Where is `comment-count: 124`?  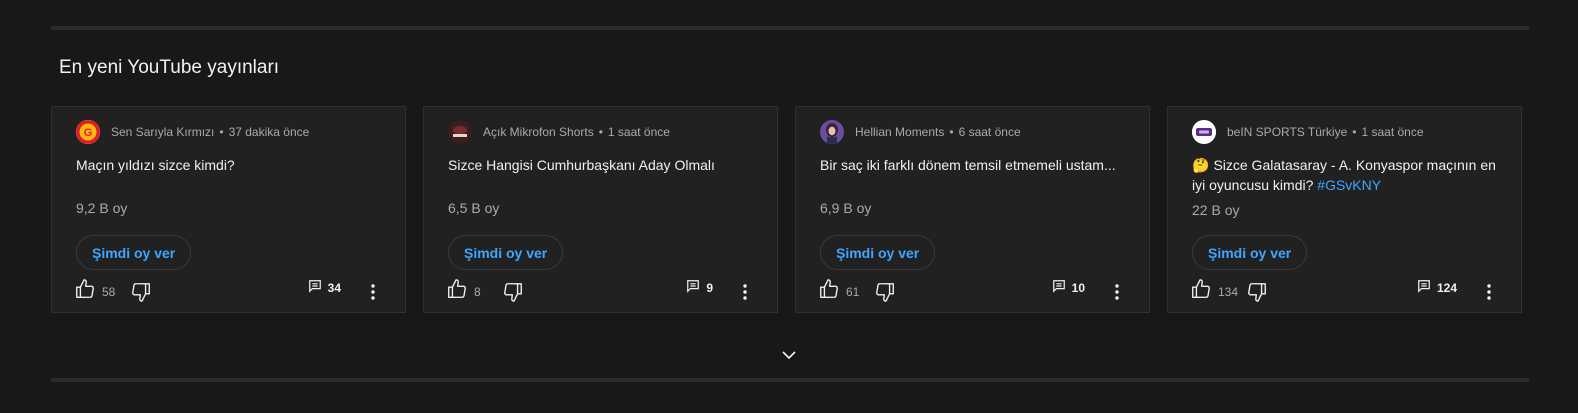 comment-count: 124 is located at coordinates (1446, 288).